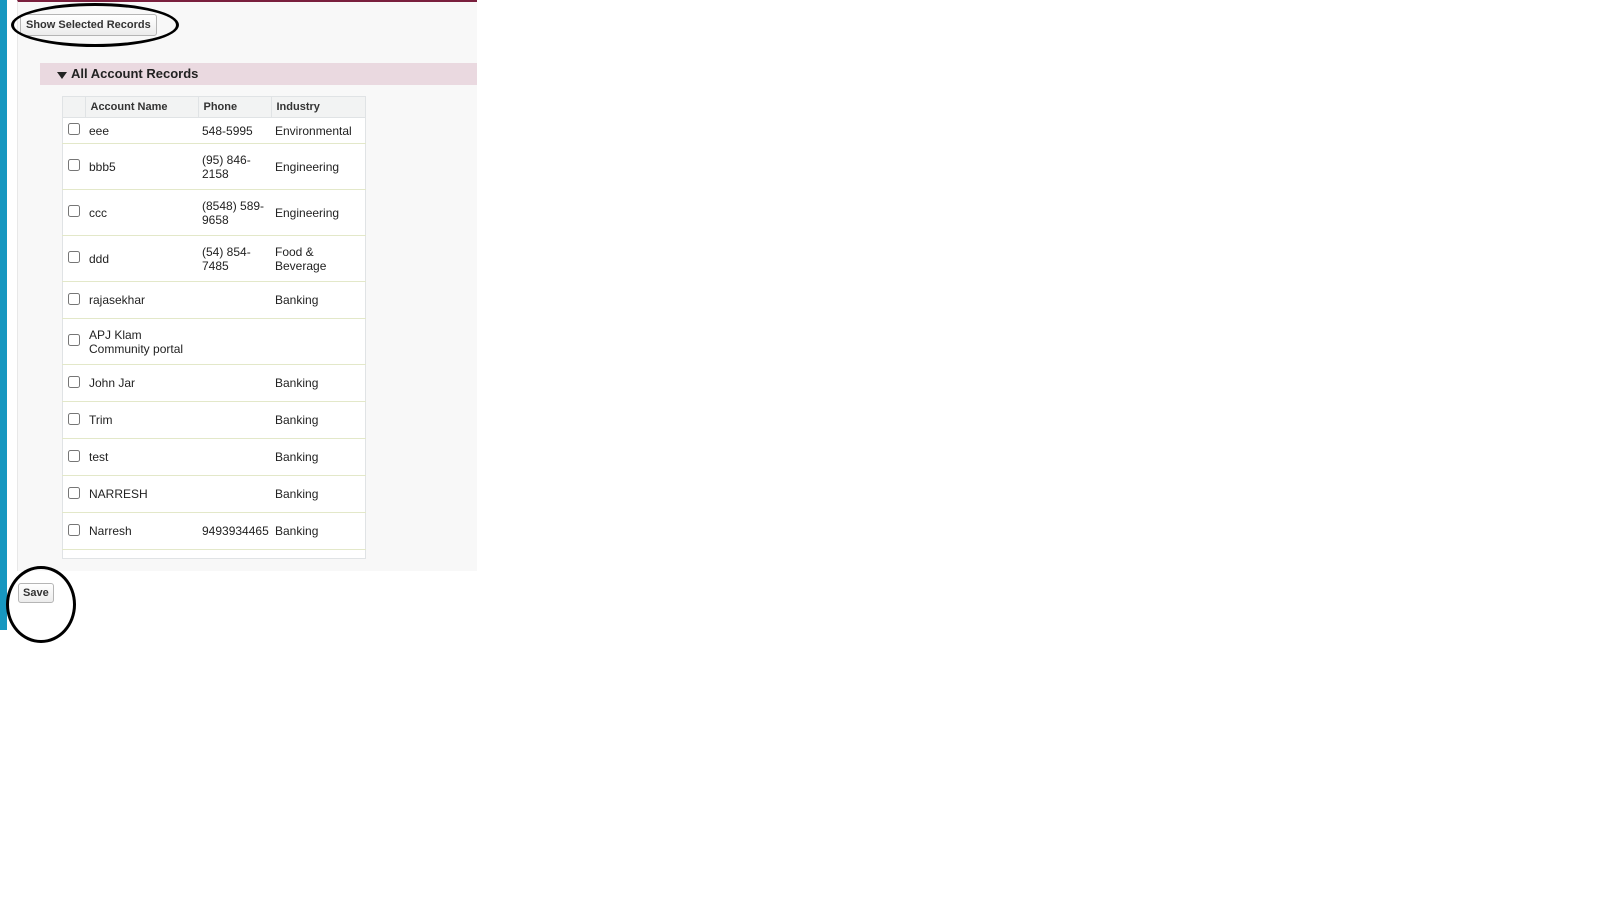 The image size is (1600, 900). Describe the element at coordinates (318, 341) in the screenshot. I see `cell-industry` at that location.